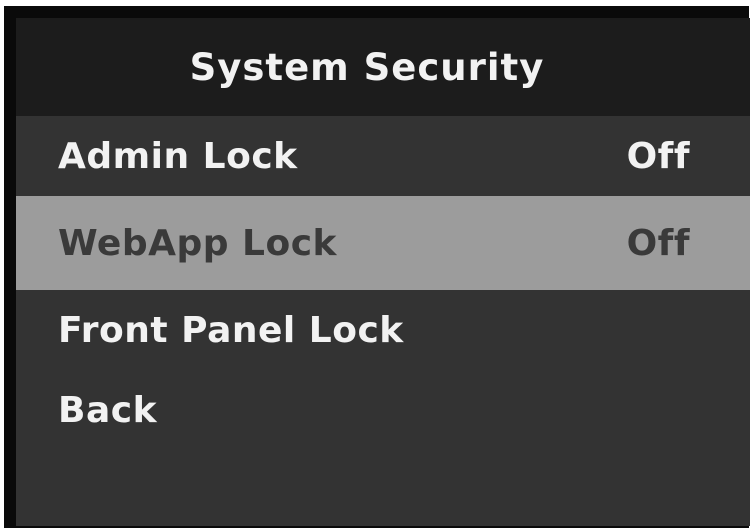  What do you see at coordinates (231, 330) in the screenshot?
I see `menu-item-label: Front Panel Lock` at bounding box center [231, 330].